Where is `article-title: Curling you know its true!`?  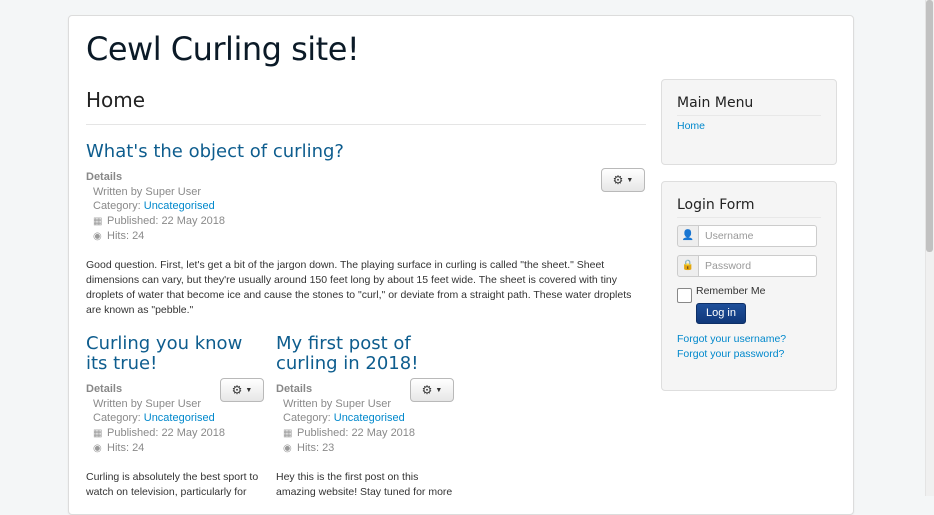 article-title: Curling you know its true! is located at coordinates (175, 354).